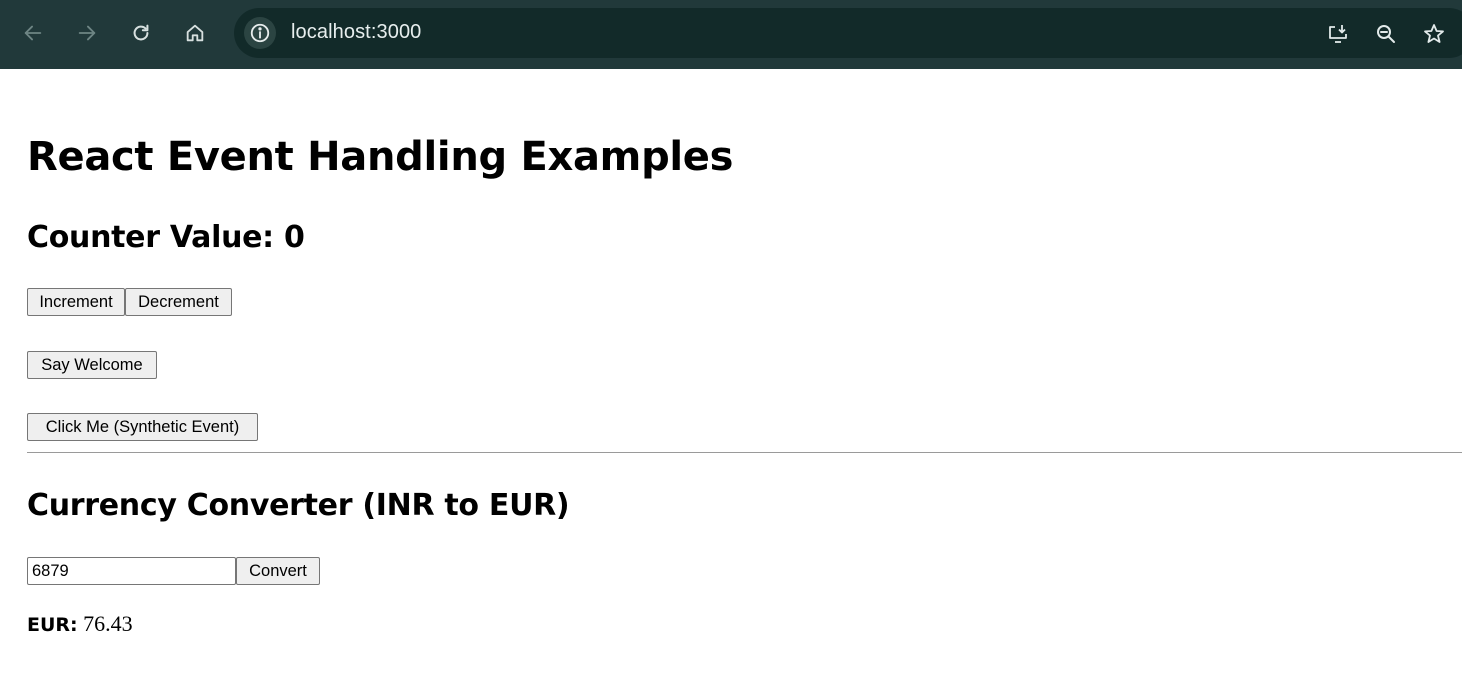 This screenshot has width=1462, height=681. I want to click on convert-button: Convert, so click(278, 571).